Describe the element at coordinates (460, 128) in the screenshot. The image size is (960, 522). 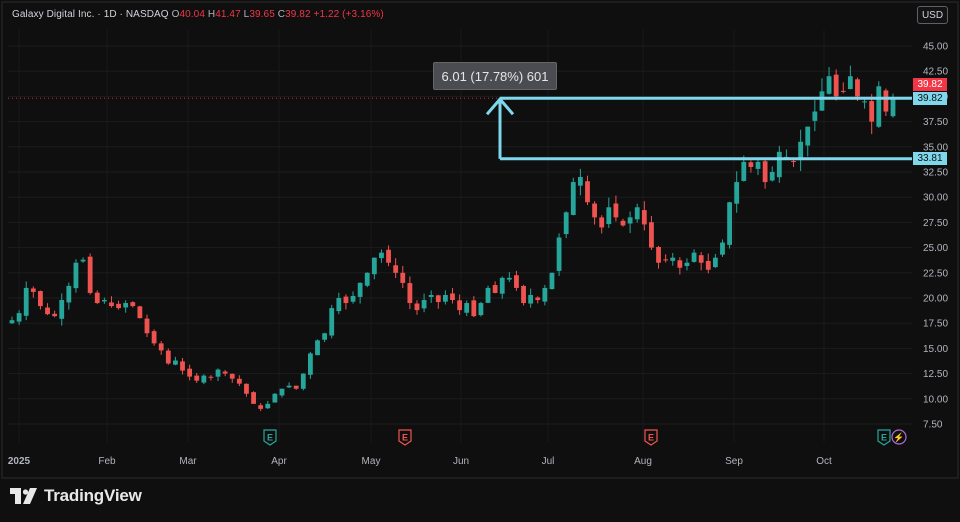
I see `measure-overlay` at that location.